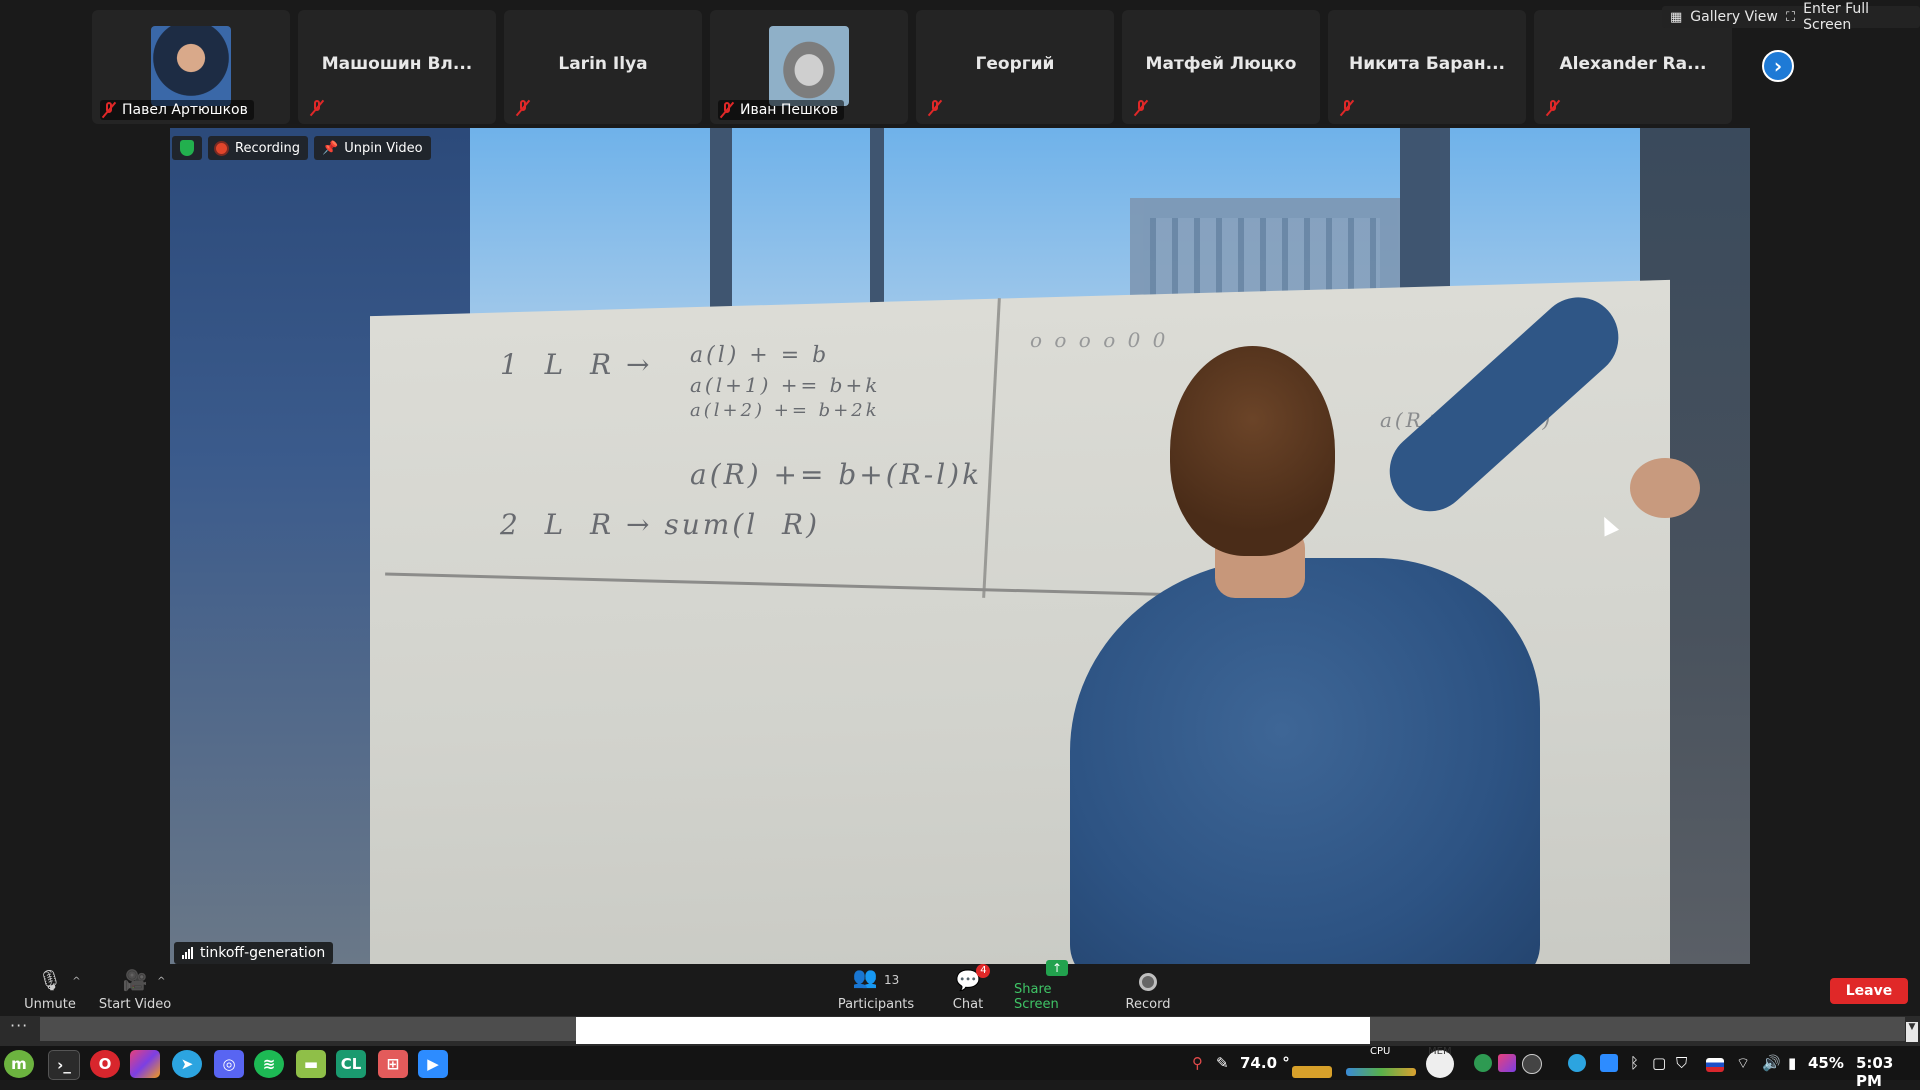  Describe the element at coordinates (1221, 67) in the screenshot. I see `participant-tile: Матфей Люцко` at that location.